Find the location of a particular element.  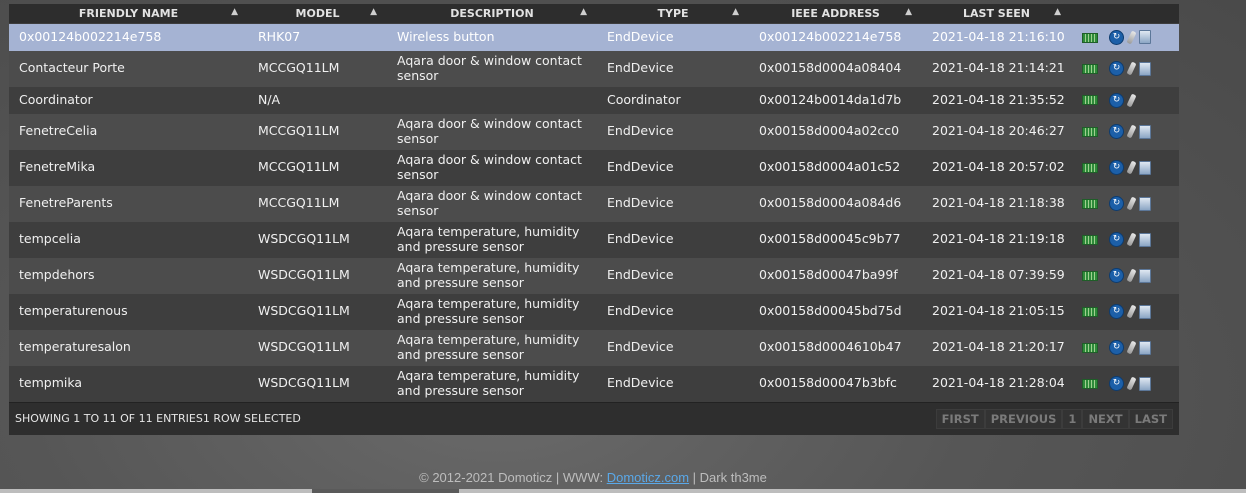

pager-page-1-button: 1 is located at coordinates (1072, 419).